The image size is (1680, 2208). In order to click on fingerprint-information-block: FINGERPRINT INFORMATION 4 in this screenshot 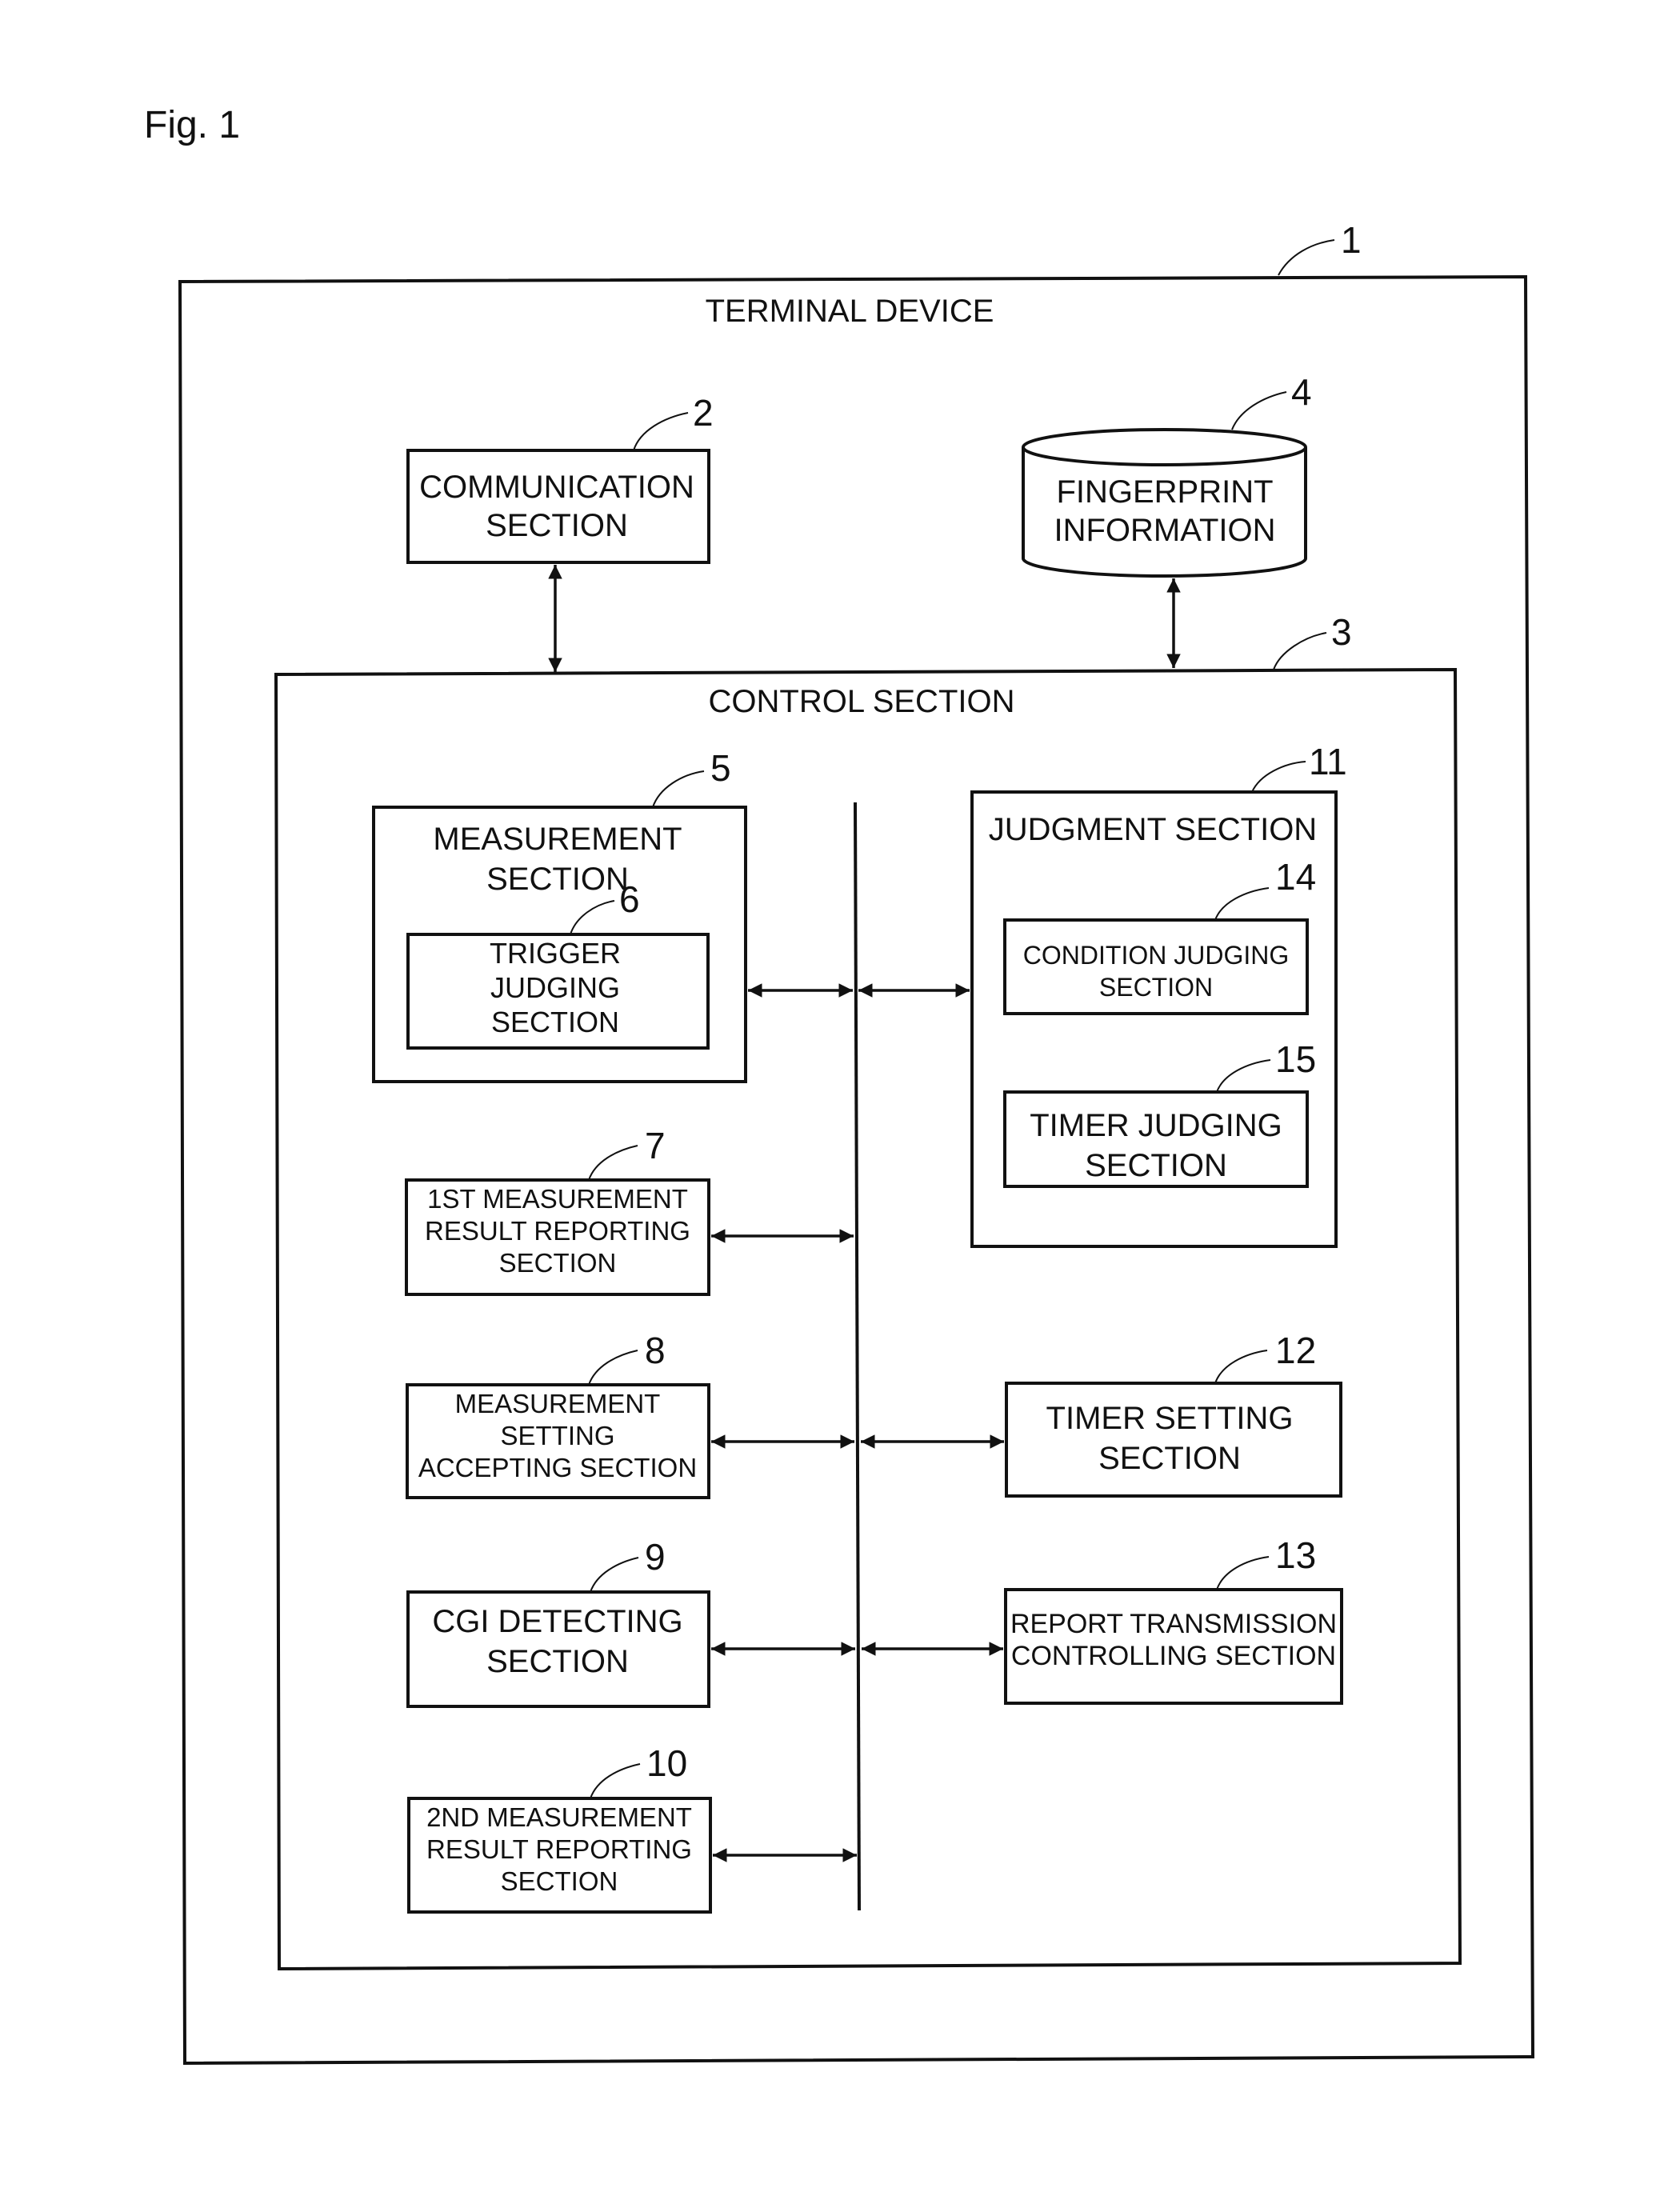, I will do `click(1167, 474)`.